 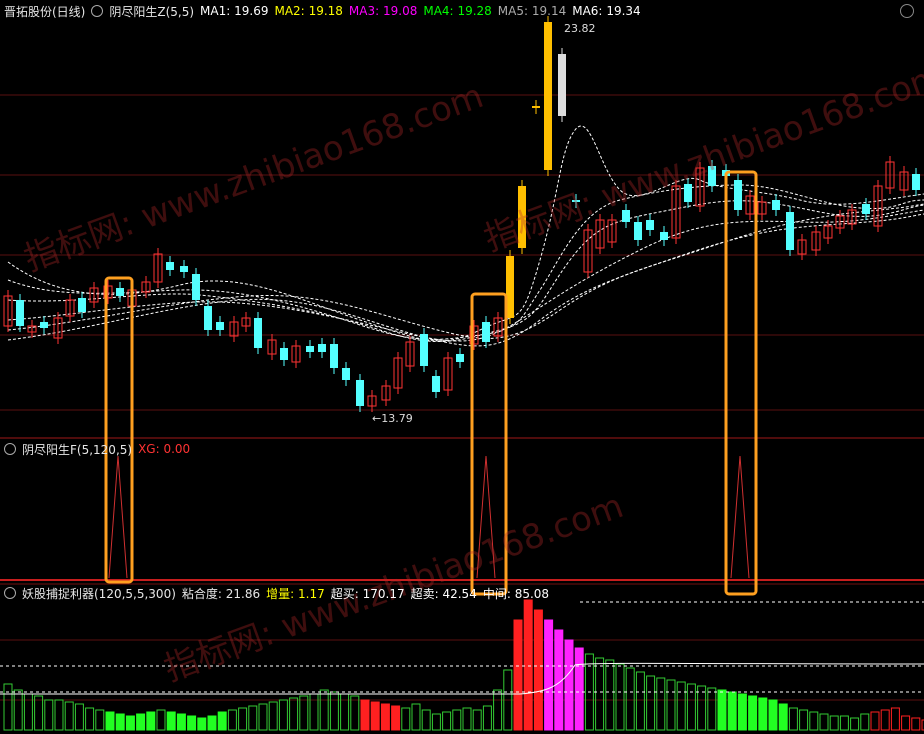 I want to click on adhesion-readout: 粘合度: 21.86, so click(x=221, y=593).